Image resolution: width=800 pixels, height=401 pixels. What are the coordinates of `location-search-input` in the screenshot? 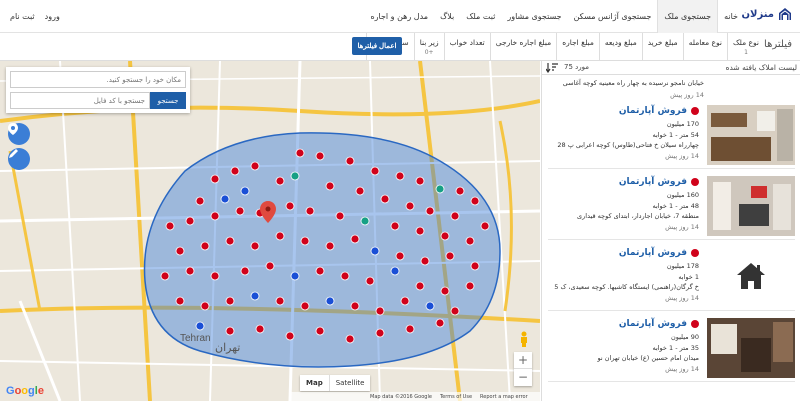 It's located at (98, 79).